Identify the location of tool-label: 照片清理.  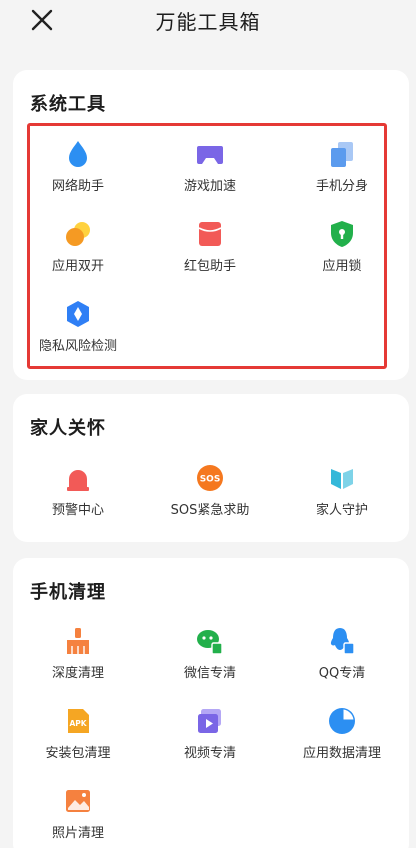
(77, 833).